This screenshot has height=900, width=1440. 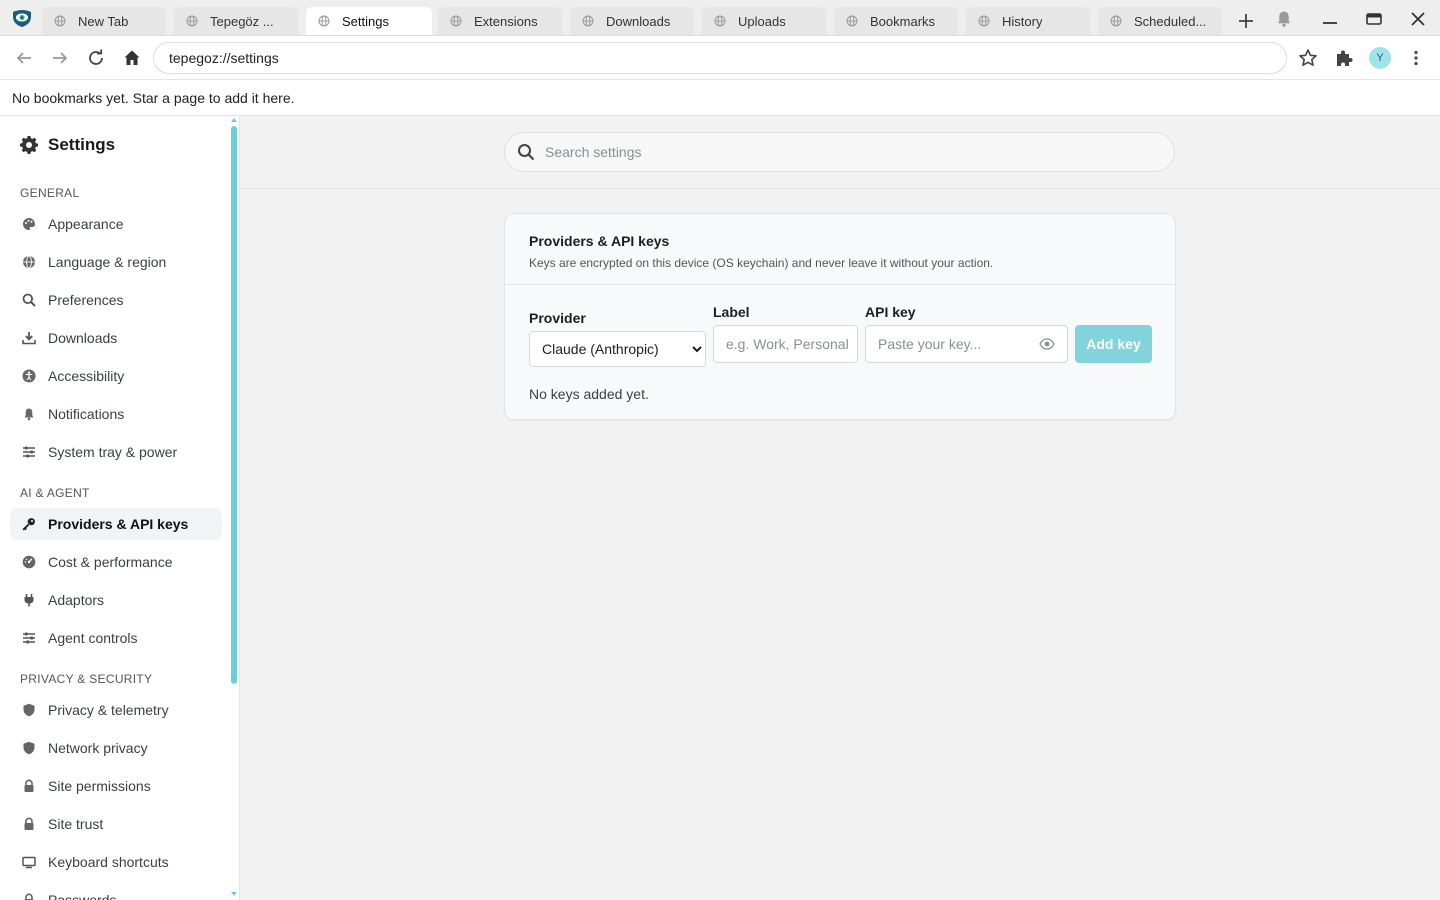 What do you see at coordinates (1113, 344) in the screenshot?
I see `add-key-button: Add key` at bounding box center [1113, 344].